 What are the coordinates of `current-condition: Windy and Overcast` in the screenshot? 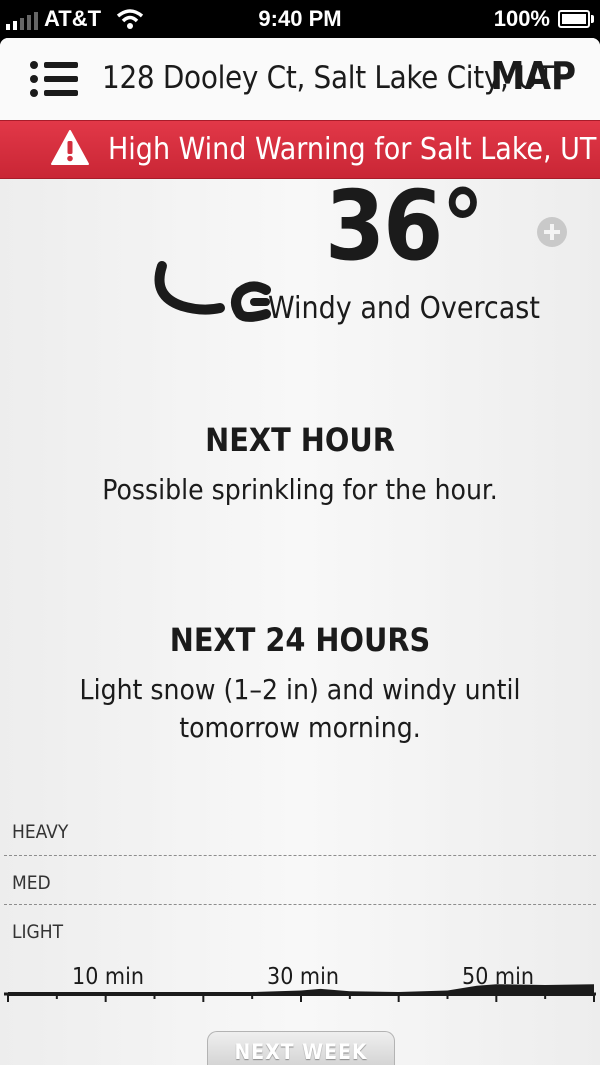 It's located at (404, 308).